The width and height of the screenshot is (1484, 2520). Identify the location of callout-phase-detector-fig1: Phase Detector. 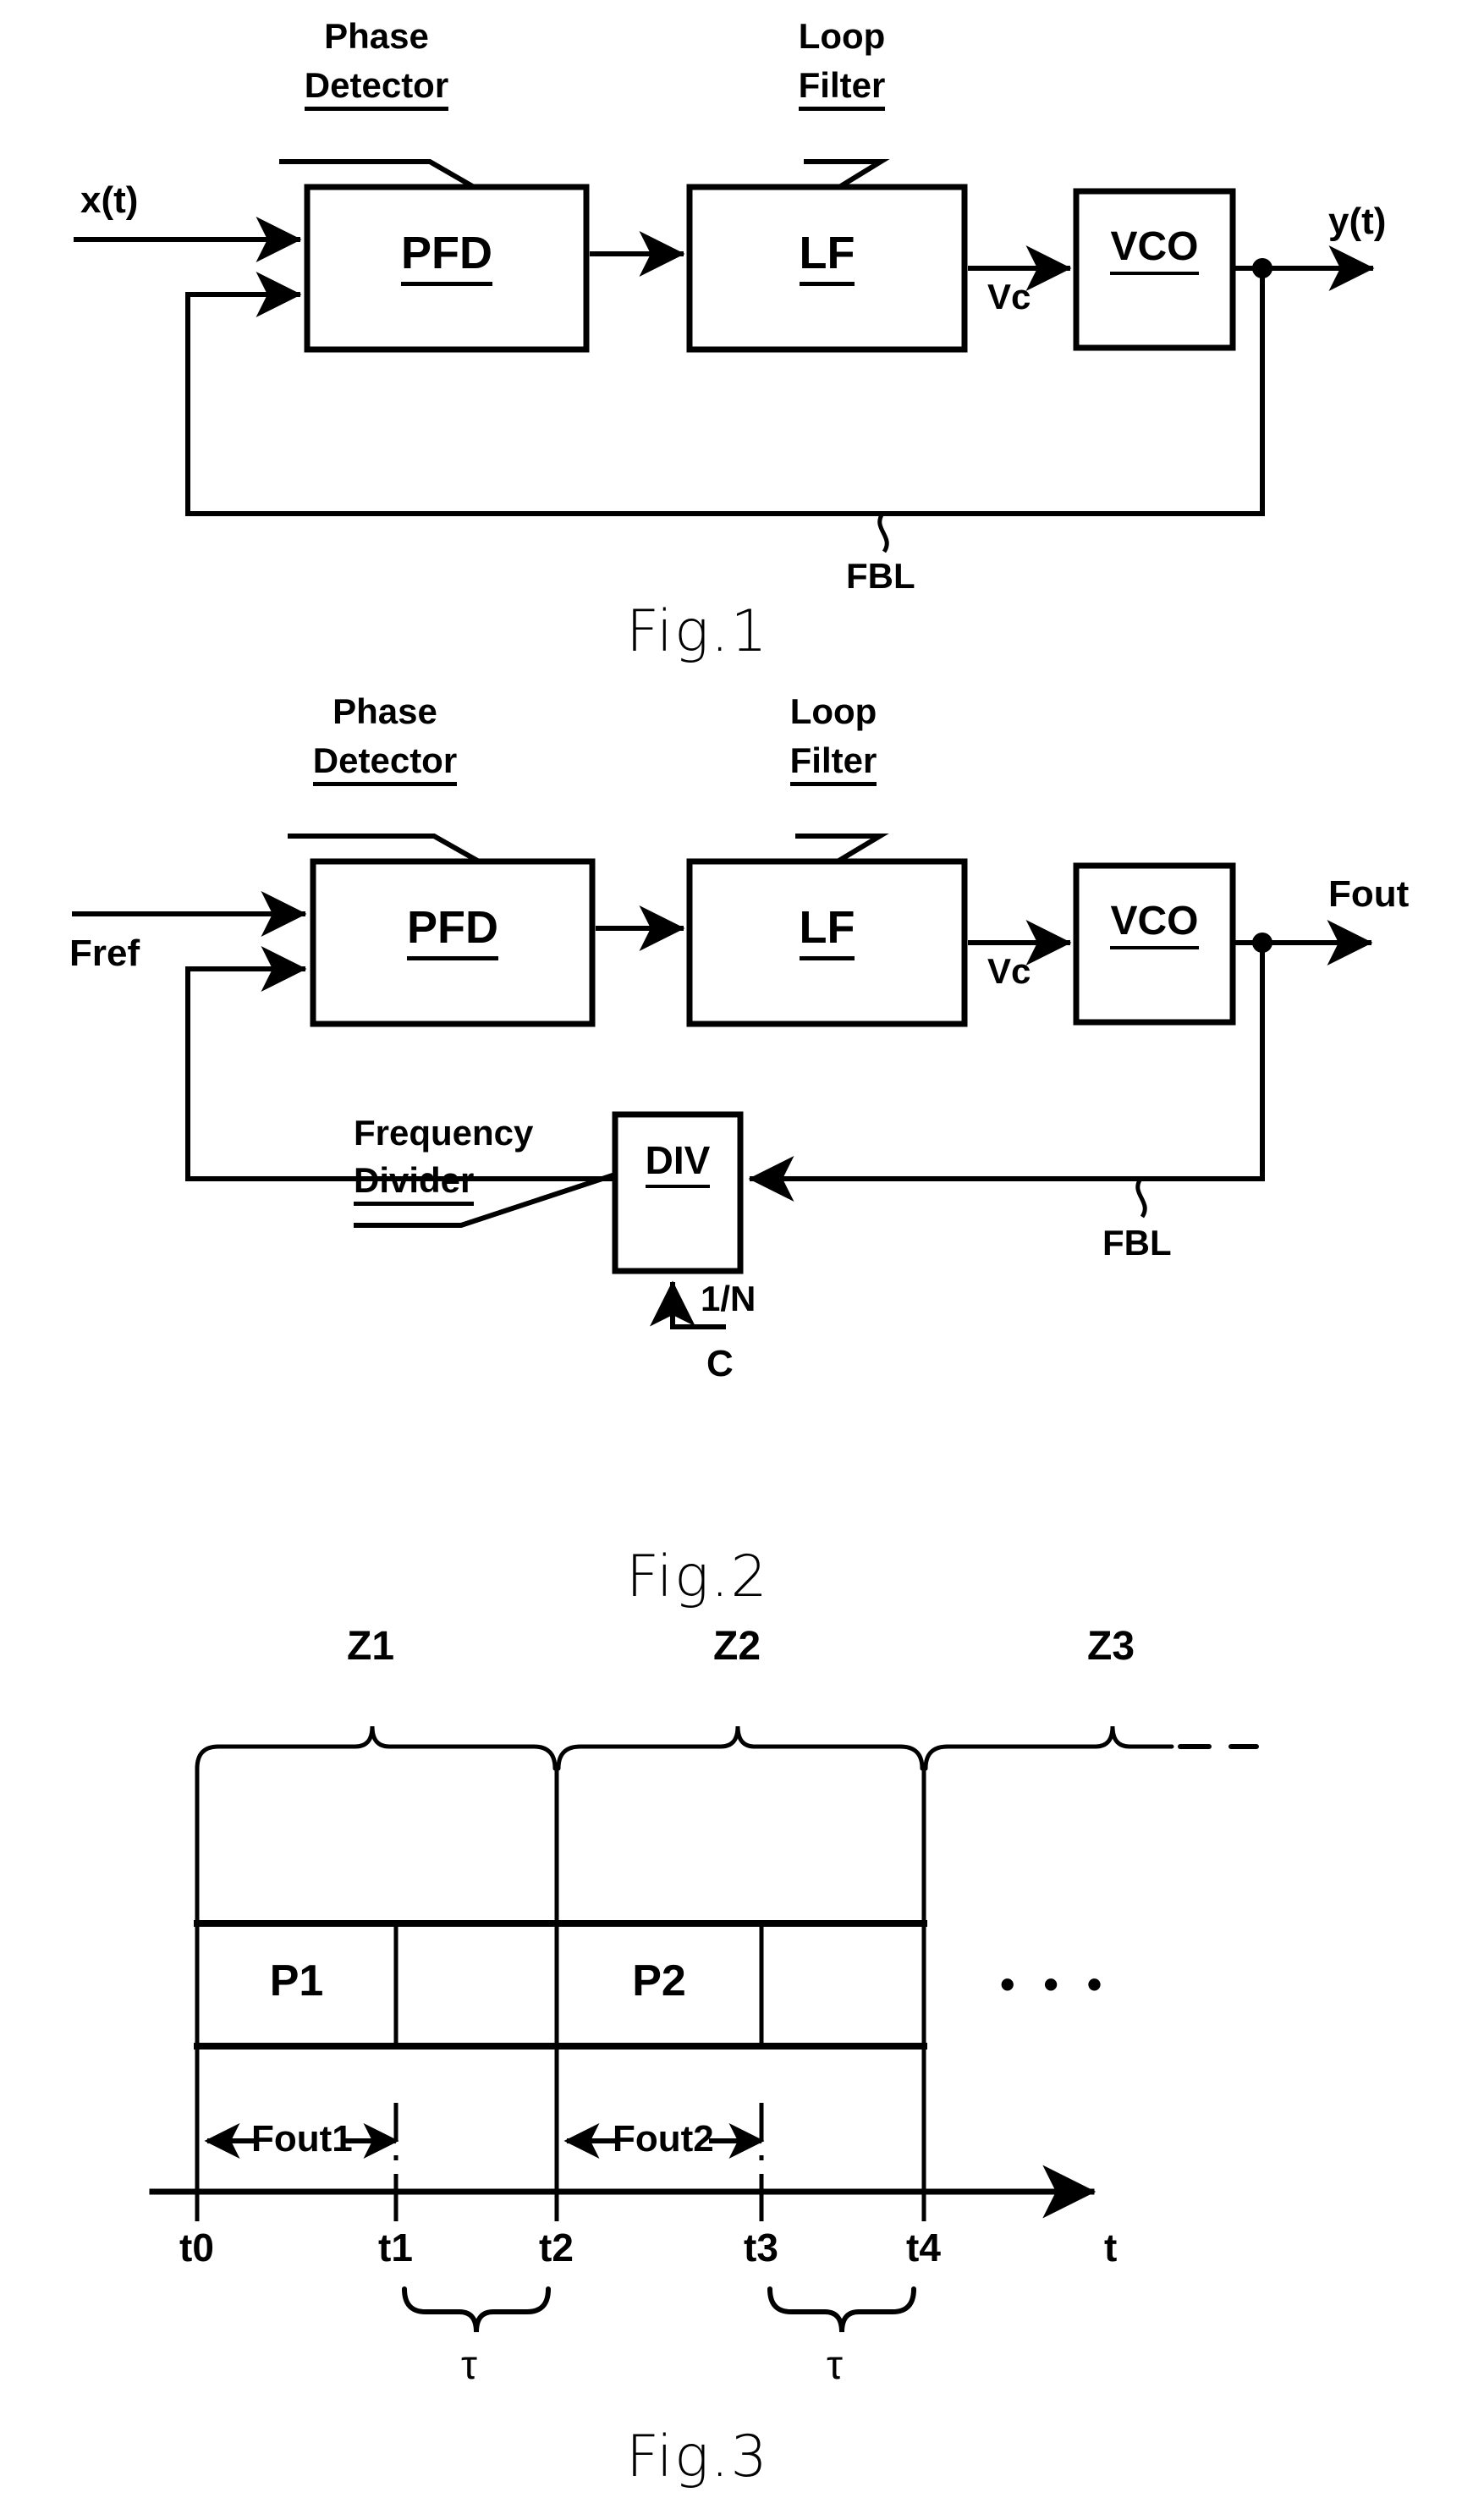
(376, 65).